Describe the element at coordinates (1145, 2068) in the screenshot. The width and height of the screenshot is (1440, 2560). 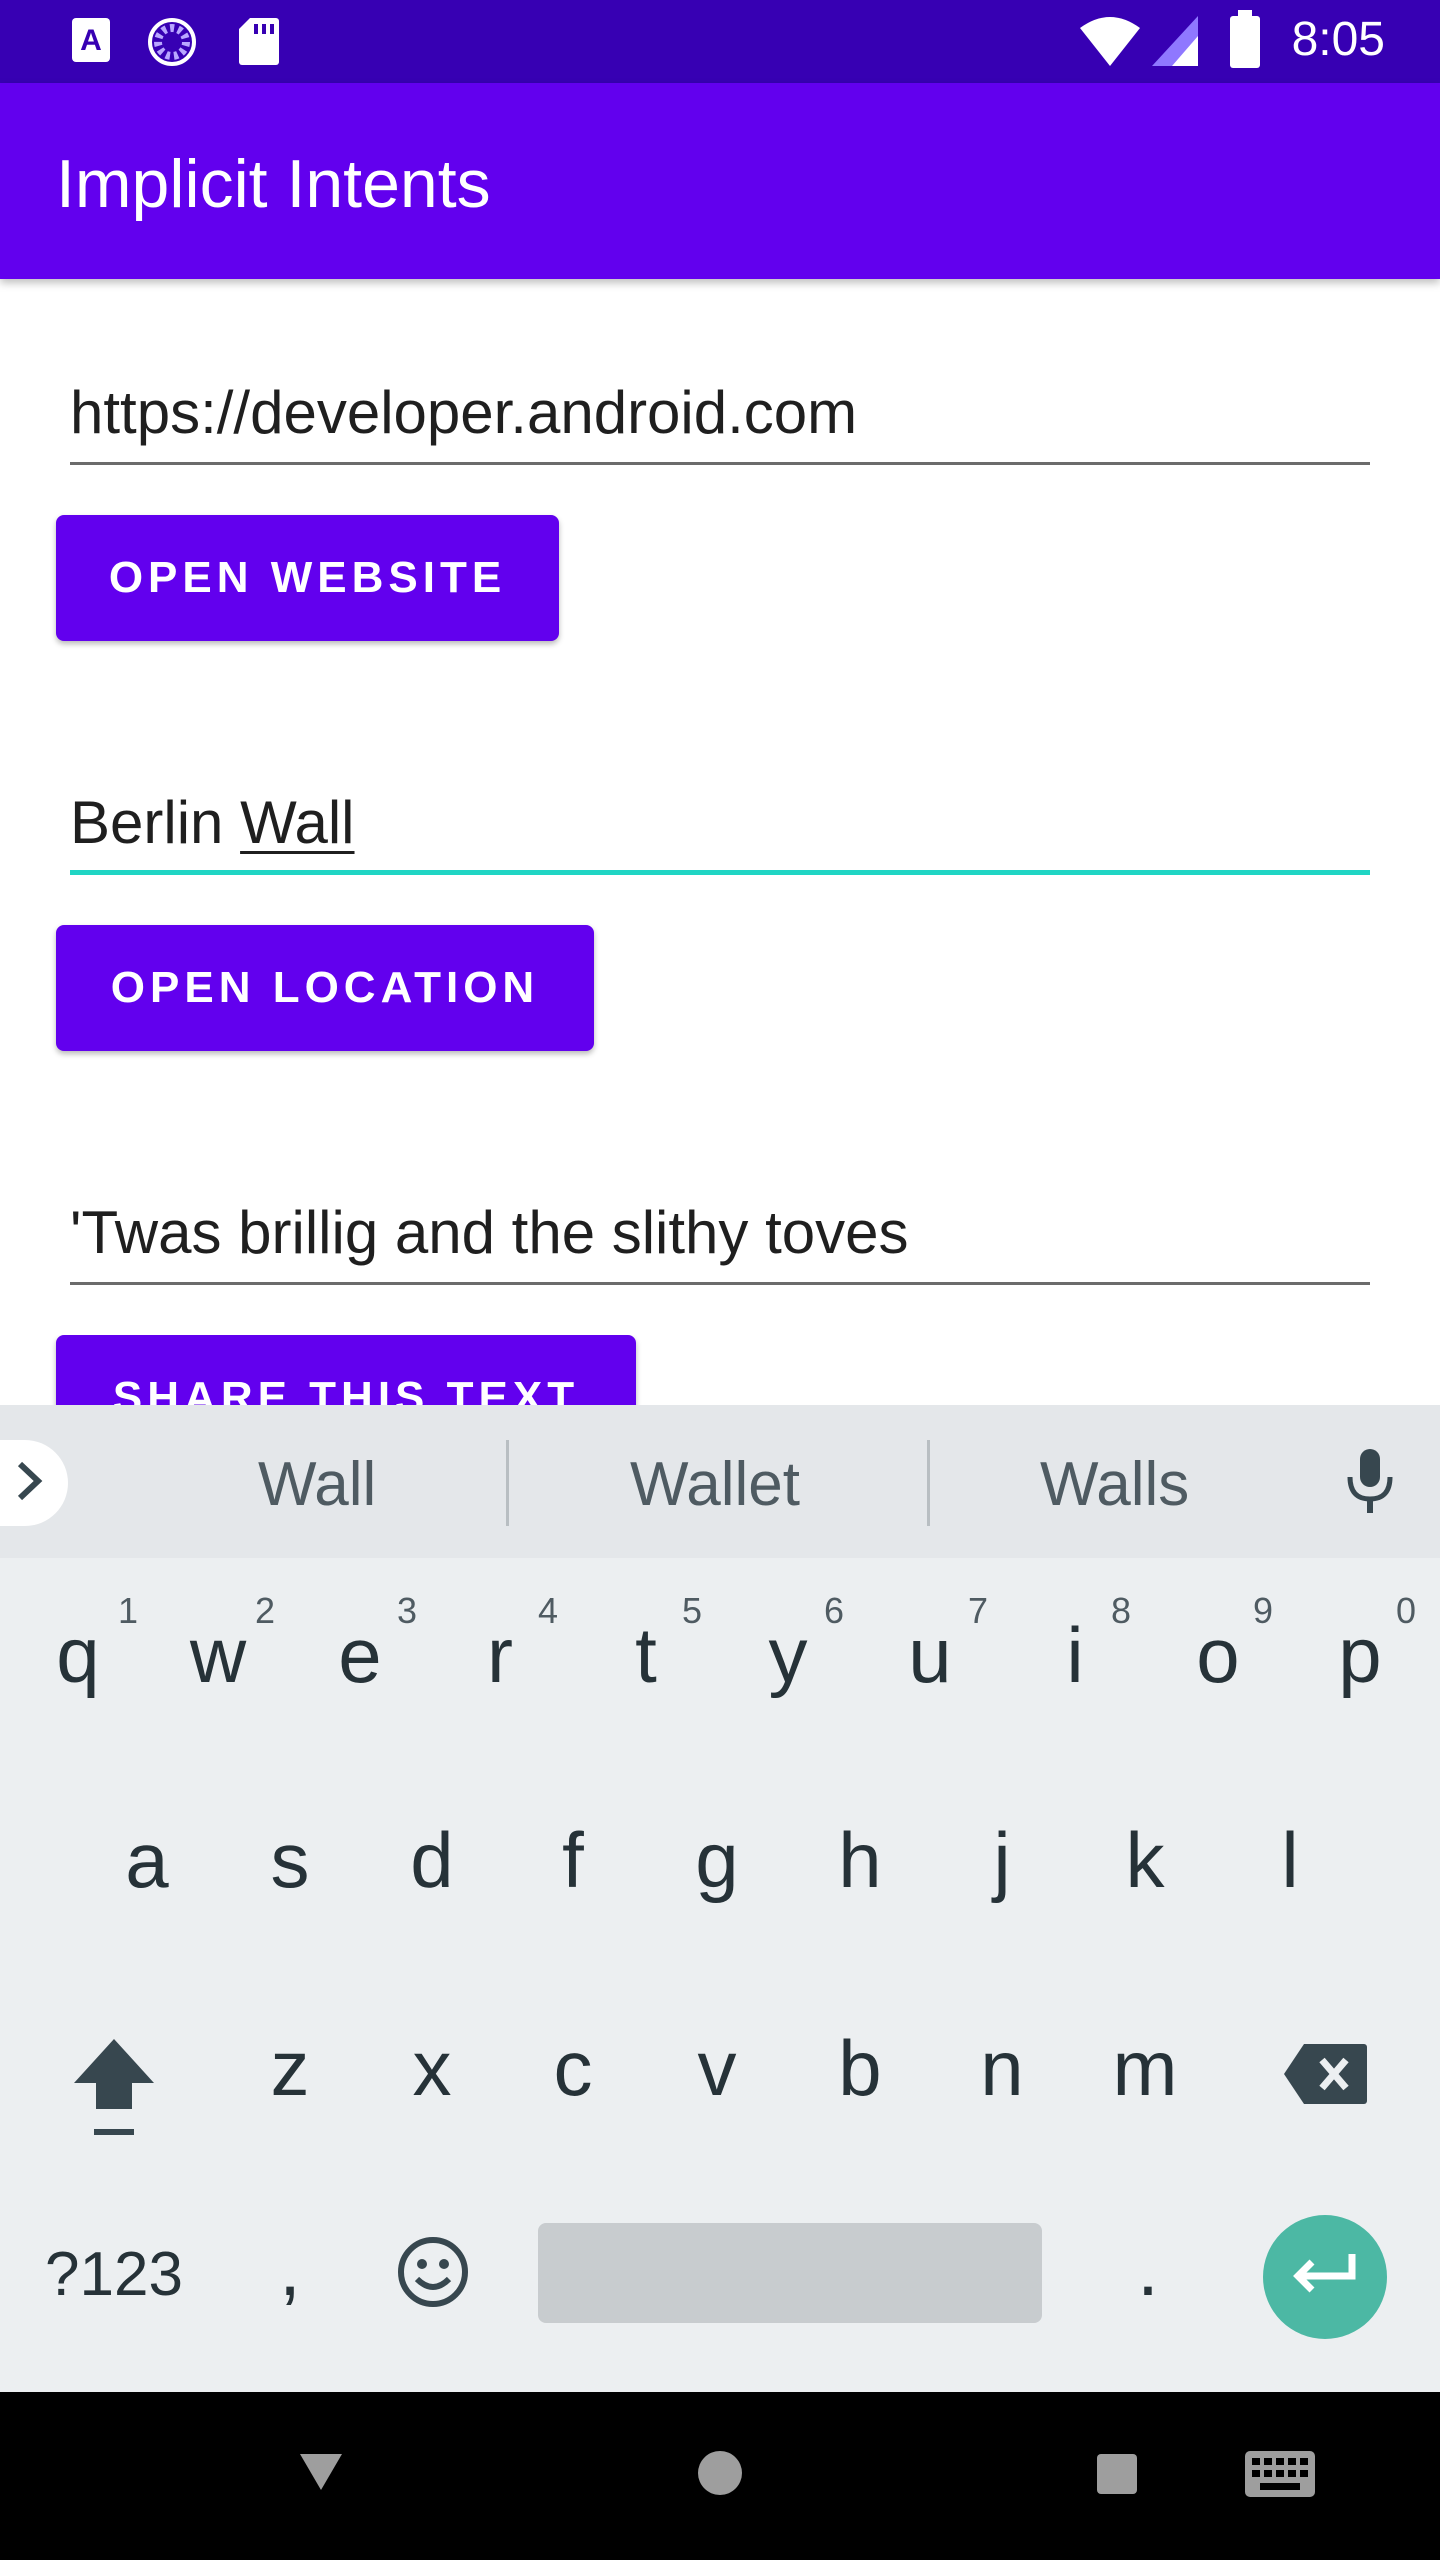
I see `key-m: m` at that location.